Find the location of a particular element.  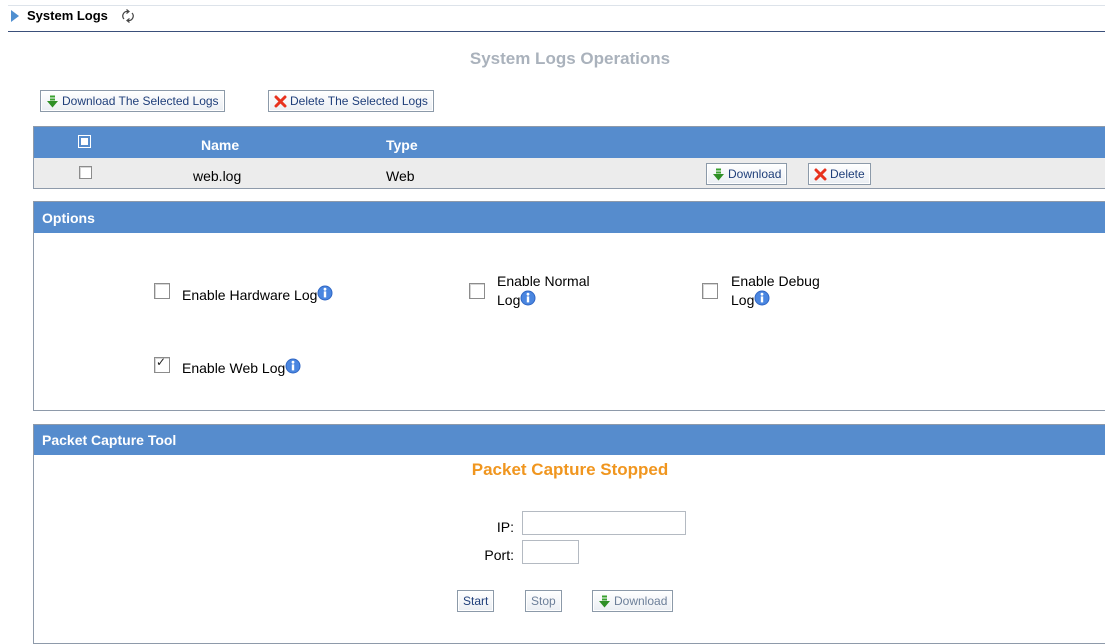

row-download-label: Download is located at coordinates (755, 174).